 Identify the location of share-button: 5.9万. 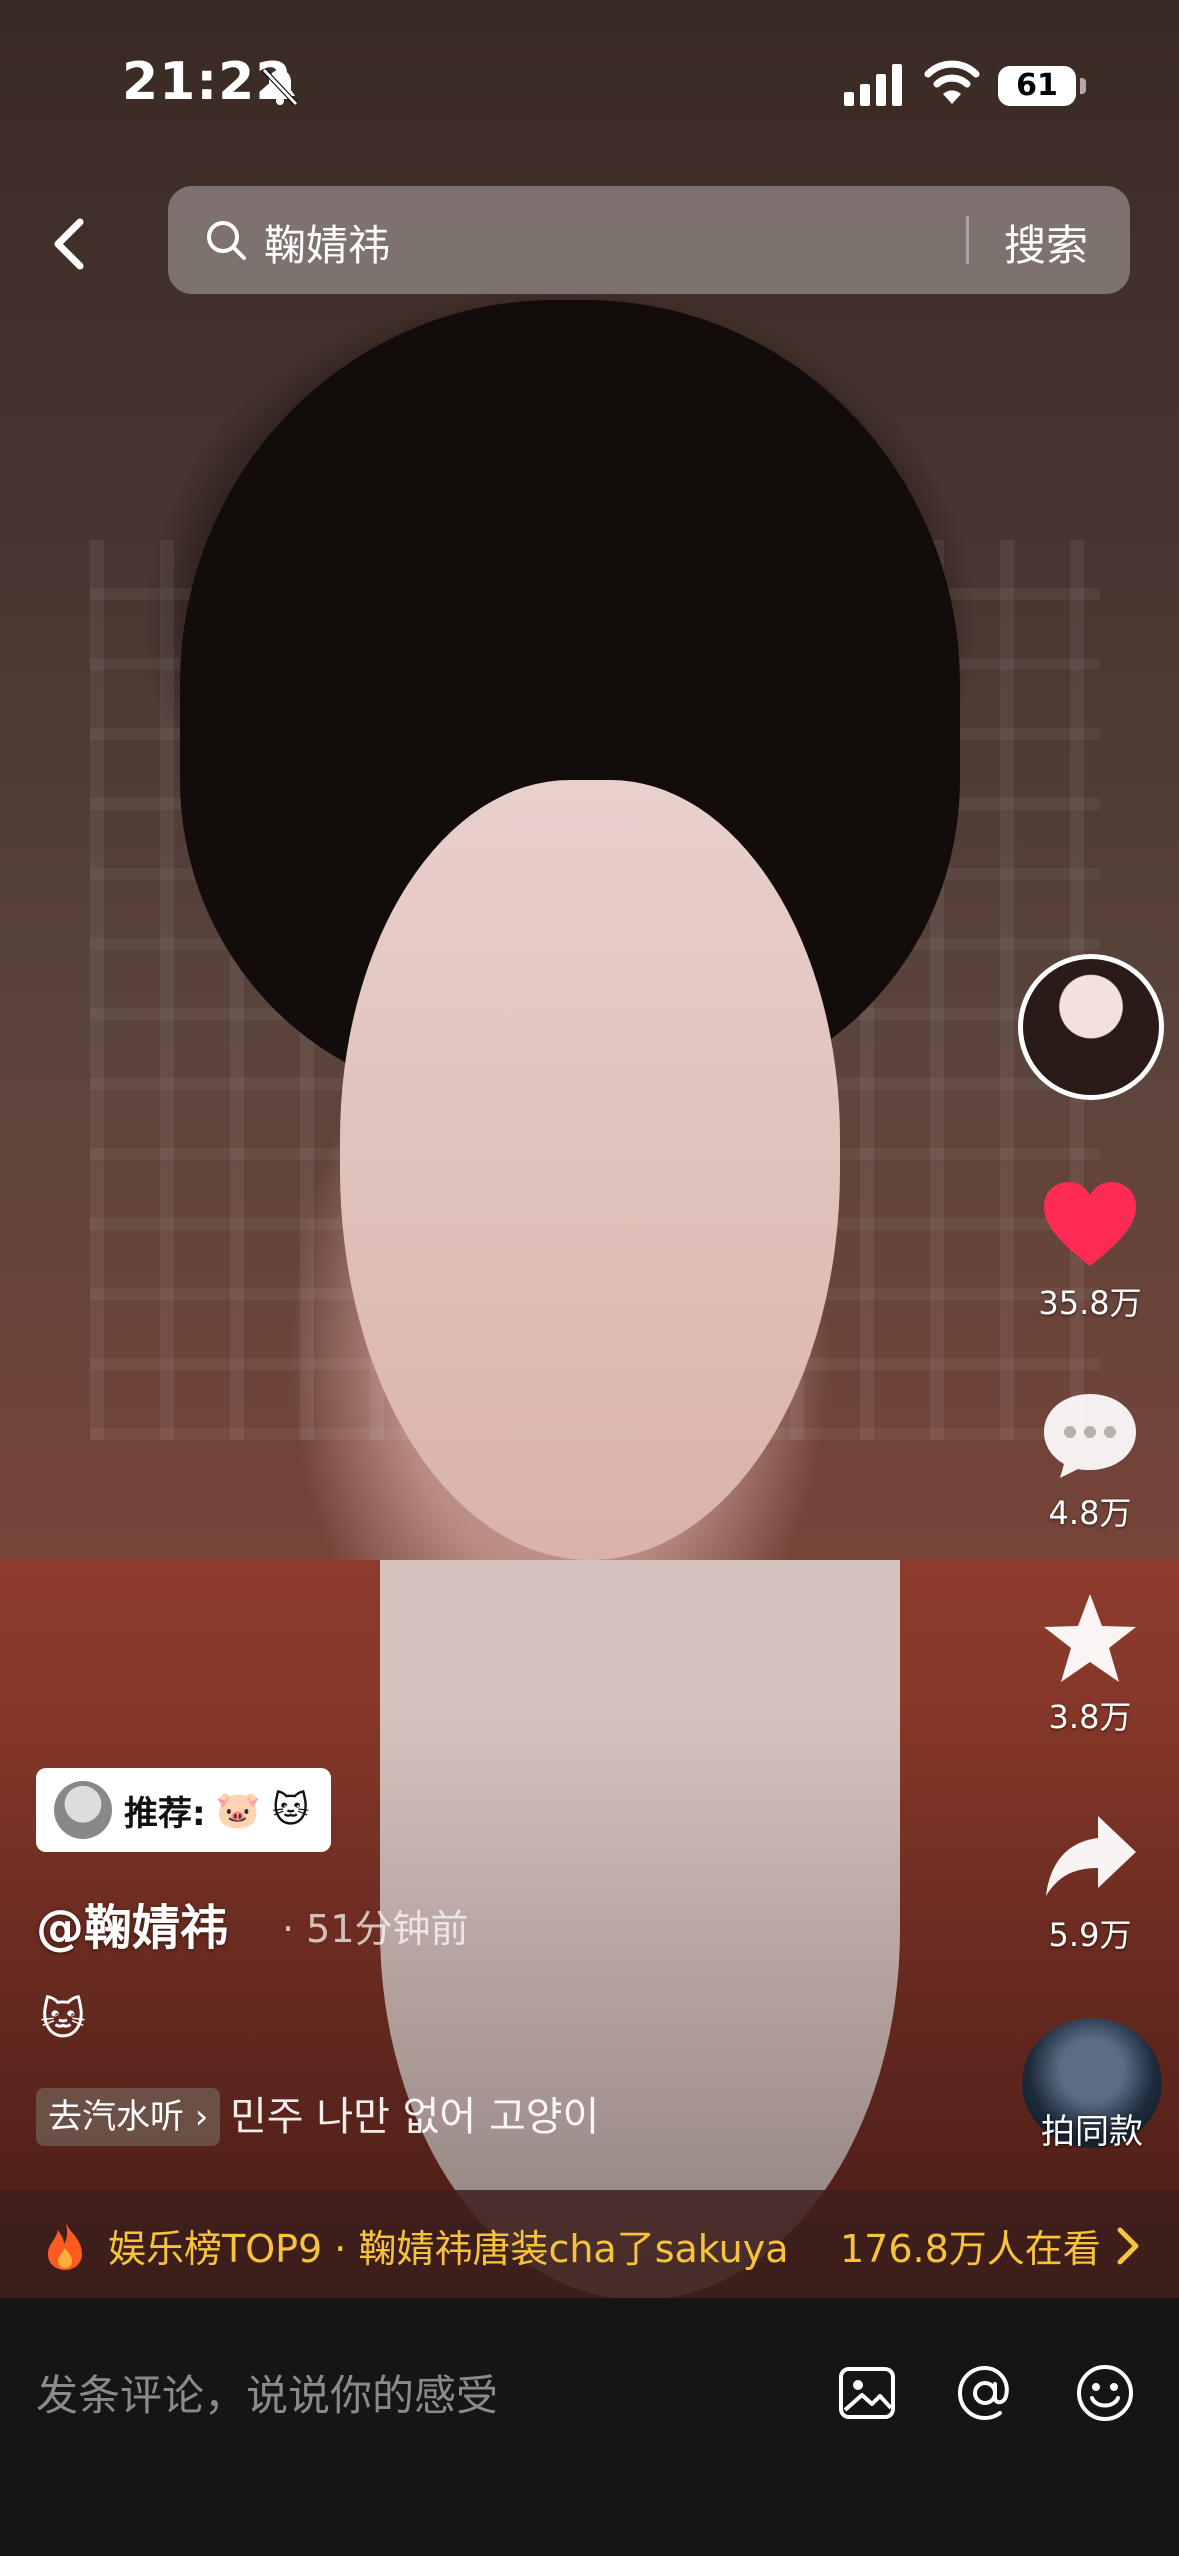
(1090, 1884).